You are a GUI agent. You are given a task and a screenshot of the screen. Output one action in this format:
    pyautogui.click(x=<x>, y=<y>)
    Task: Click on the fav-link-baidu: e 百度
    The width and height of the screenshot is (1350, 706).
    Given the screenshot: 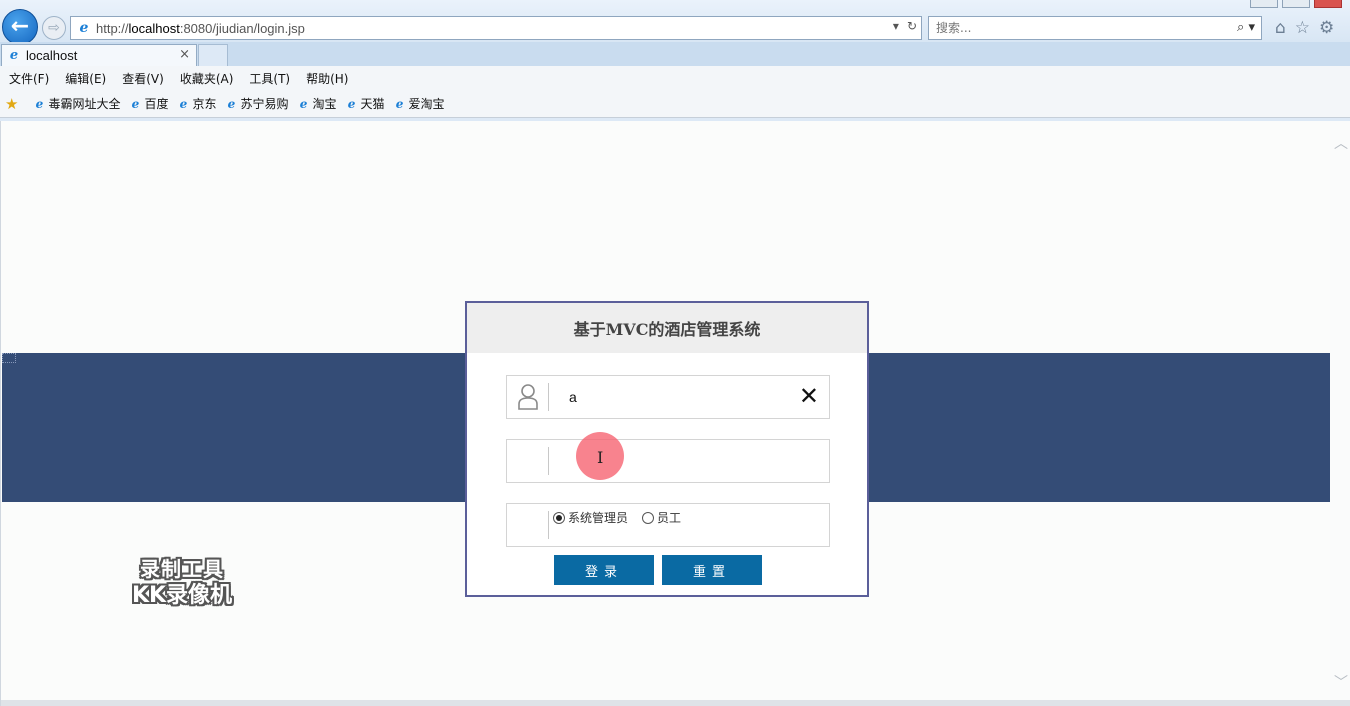 What is the action you would take?
    pyautogui.click(x=148, y=103)
    